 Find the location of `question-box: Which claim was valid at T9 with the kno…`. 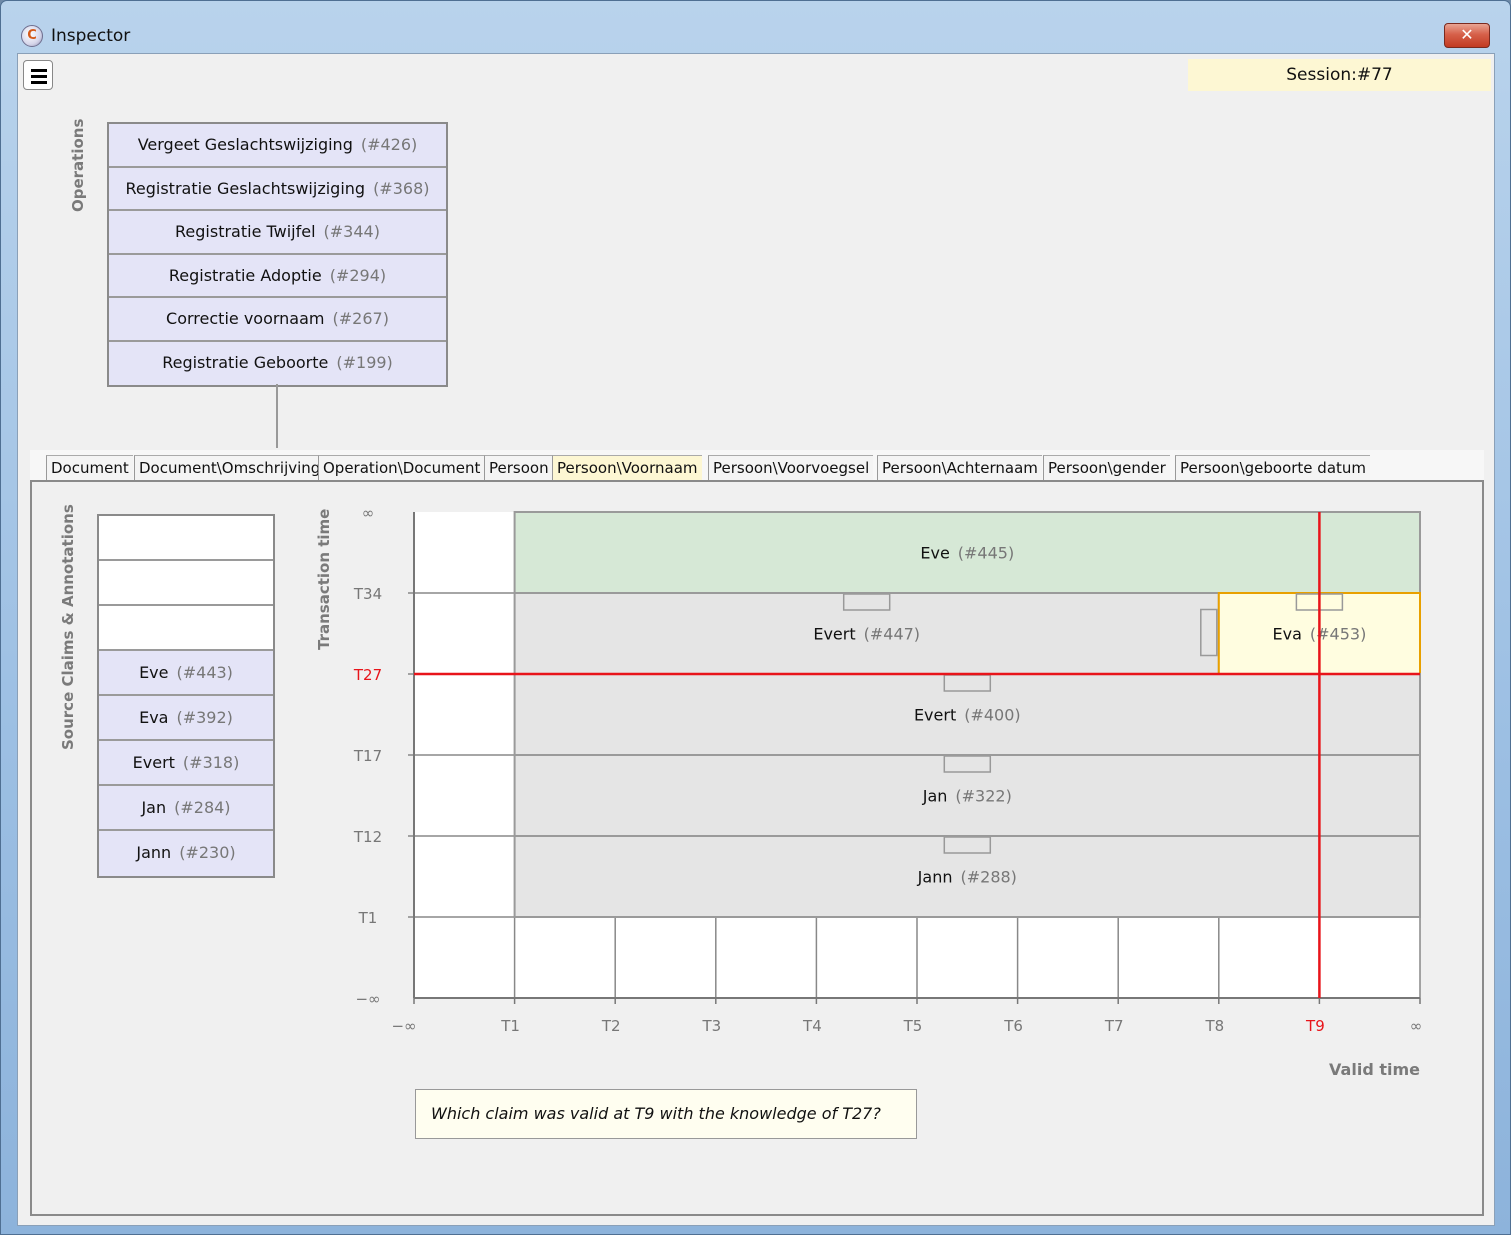

question-box: Which claim was valid at T9 with the kno… is located at coordinates (666, 1114).